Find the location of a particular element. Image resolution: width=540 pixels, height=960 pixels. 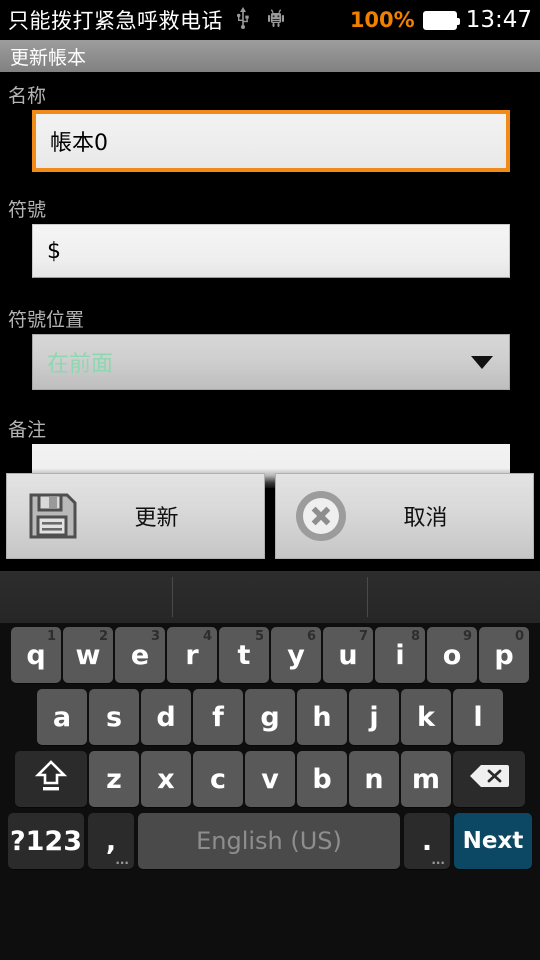

name-input-value: 帳本0 is located at coordinates (79, 143).